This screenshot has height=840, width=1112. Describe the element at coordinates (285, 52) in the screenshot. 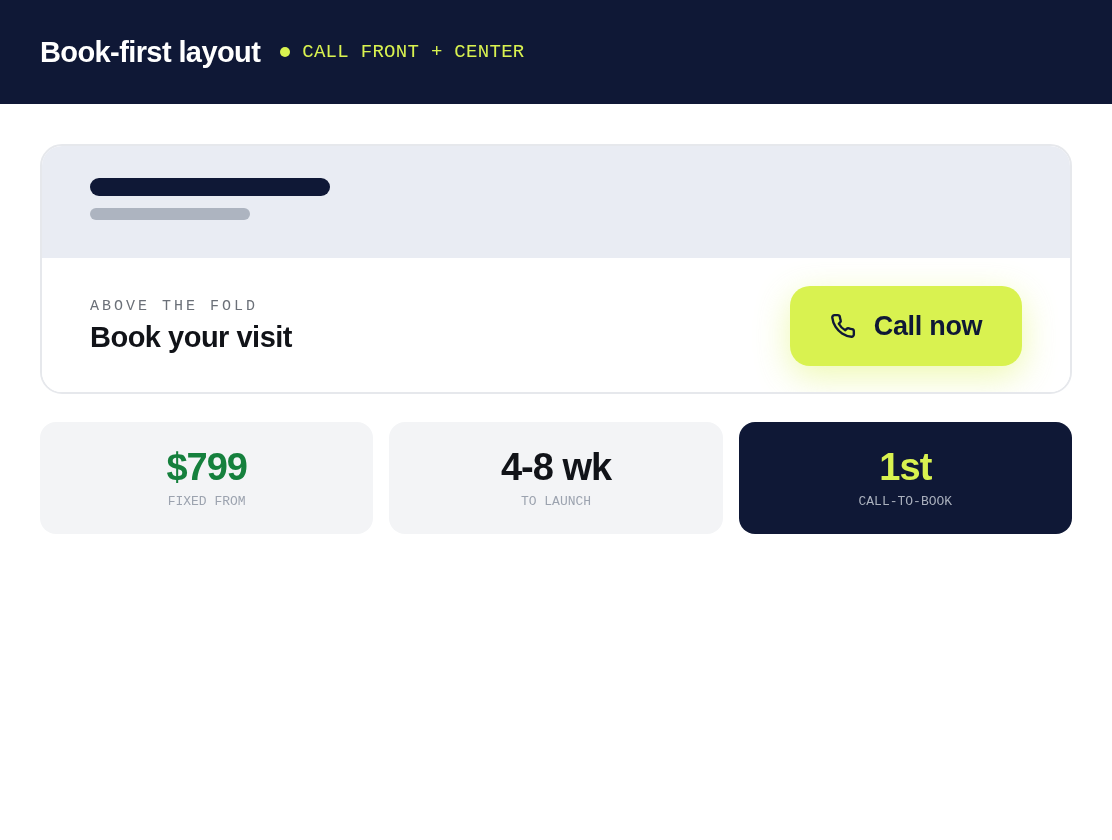

I see `status-dot-icon` at that location.